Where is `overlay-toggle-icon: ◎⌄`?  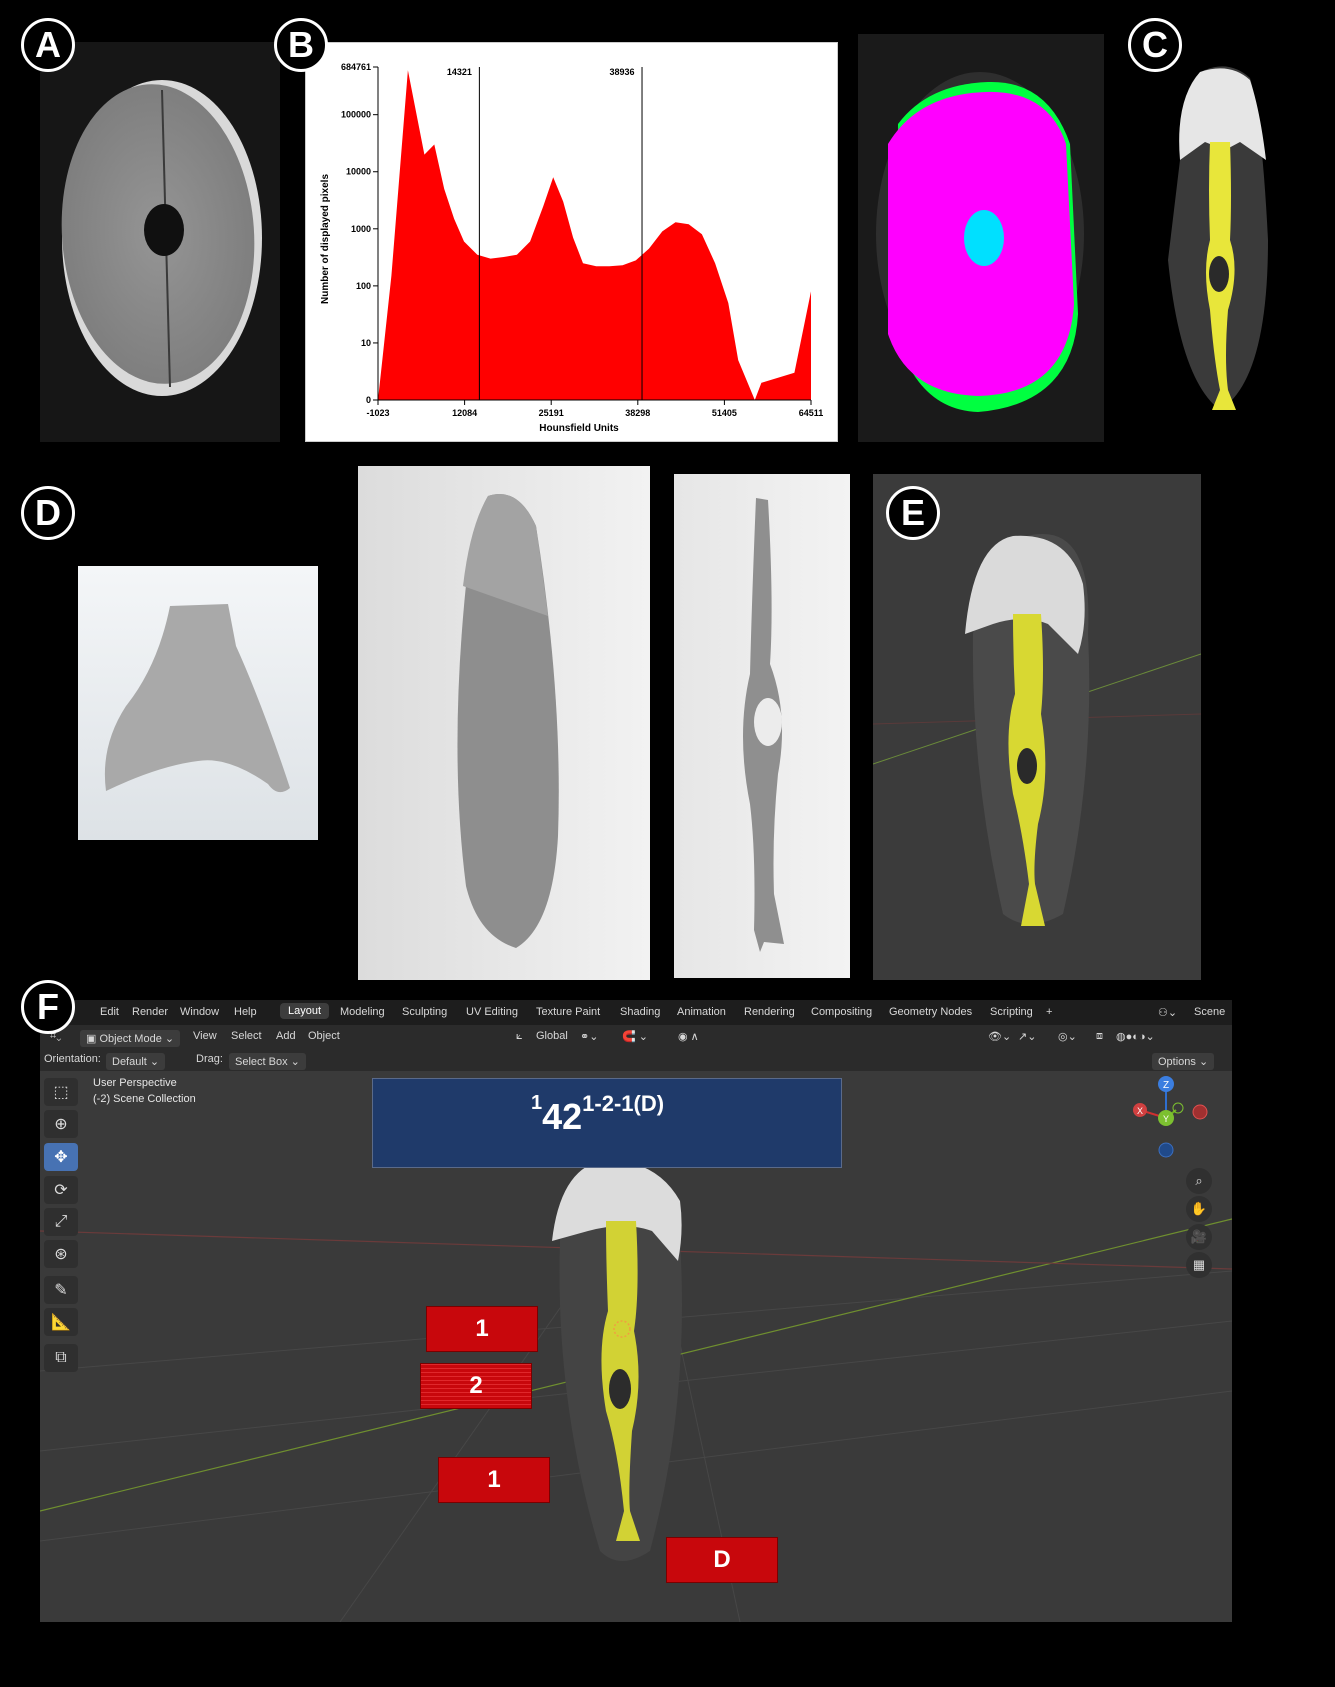
overlay-toggle-icon: ◎⌄ is located at coordinates (1067, 1036).